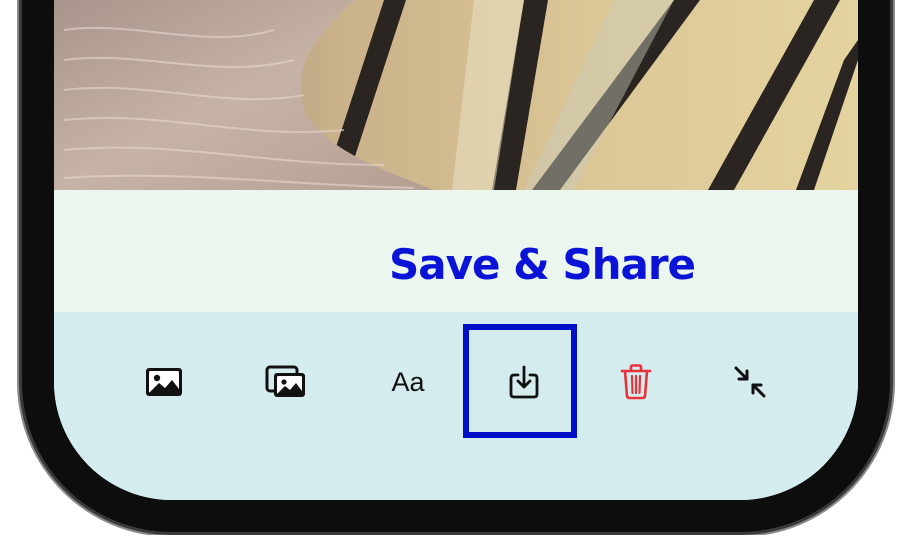  I want to click on collapse-button, so click(750, 382).